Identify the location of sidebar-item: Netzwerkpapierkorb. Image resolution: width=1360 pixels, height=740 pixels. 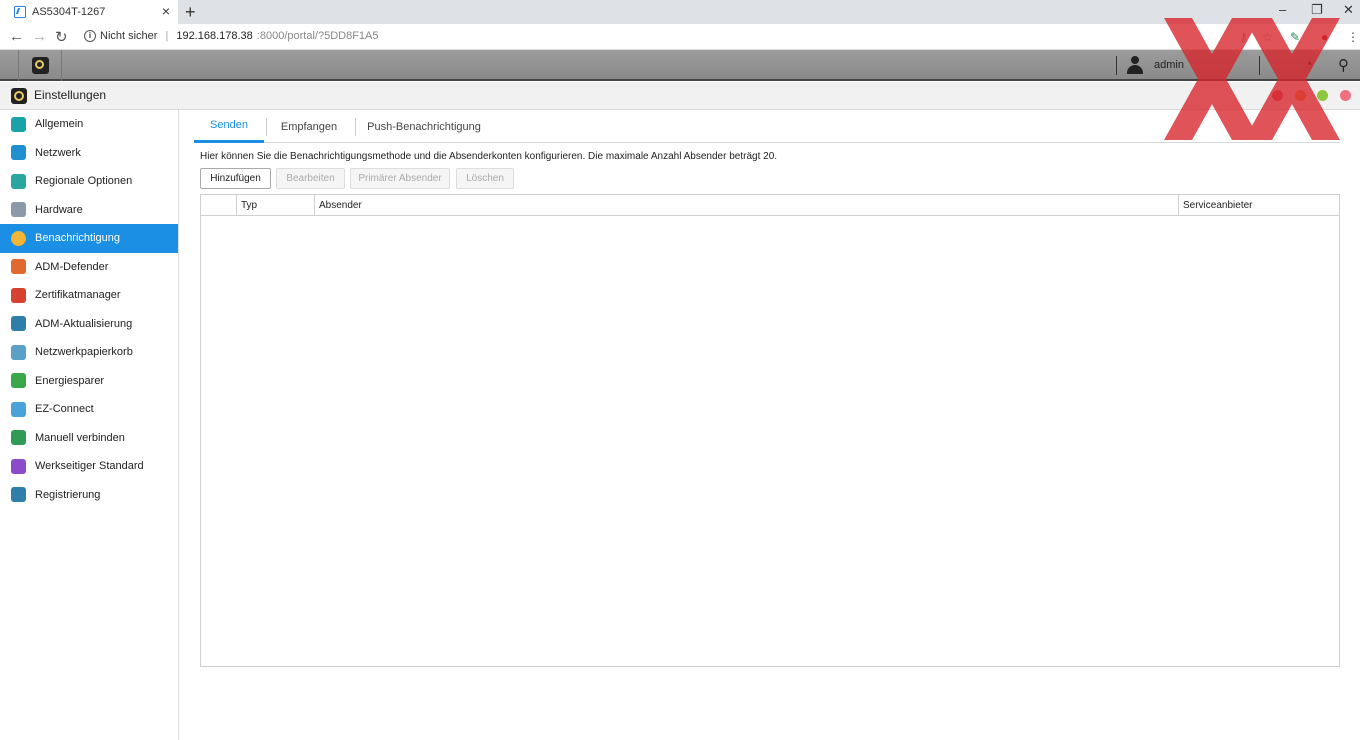
(89, 352).